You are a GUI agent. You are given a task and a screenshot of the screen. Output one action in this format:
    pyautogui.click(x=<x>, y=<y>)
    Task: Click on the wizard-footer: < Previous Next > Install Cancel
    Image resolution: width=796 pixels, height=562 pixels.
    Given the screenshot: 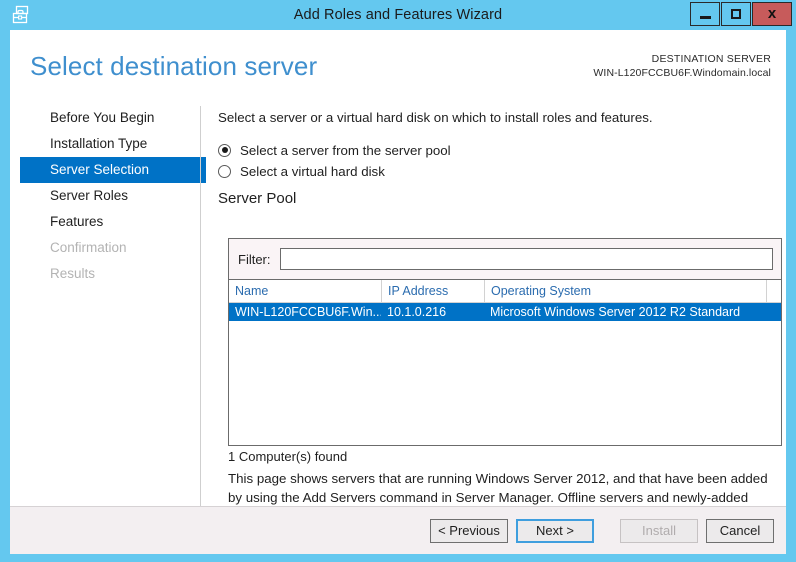 What is the action you would take?
    pyautogui.click(x=398, y=530)
    